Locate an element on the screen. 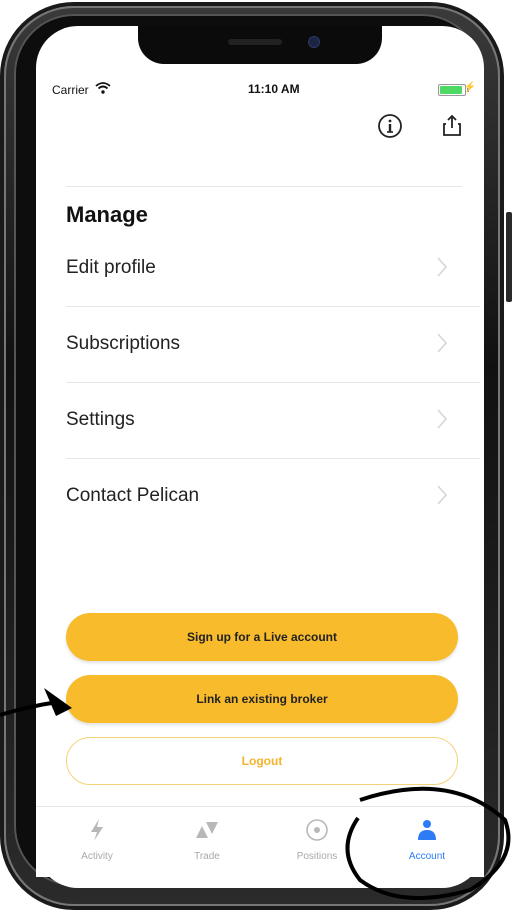  menu-item-label: Edit profile is located at coordinates (111, 267).